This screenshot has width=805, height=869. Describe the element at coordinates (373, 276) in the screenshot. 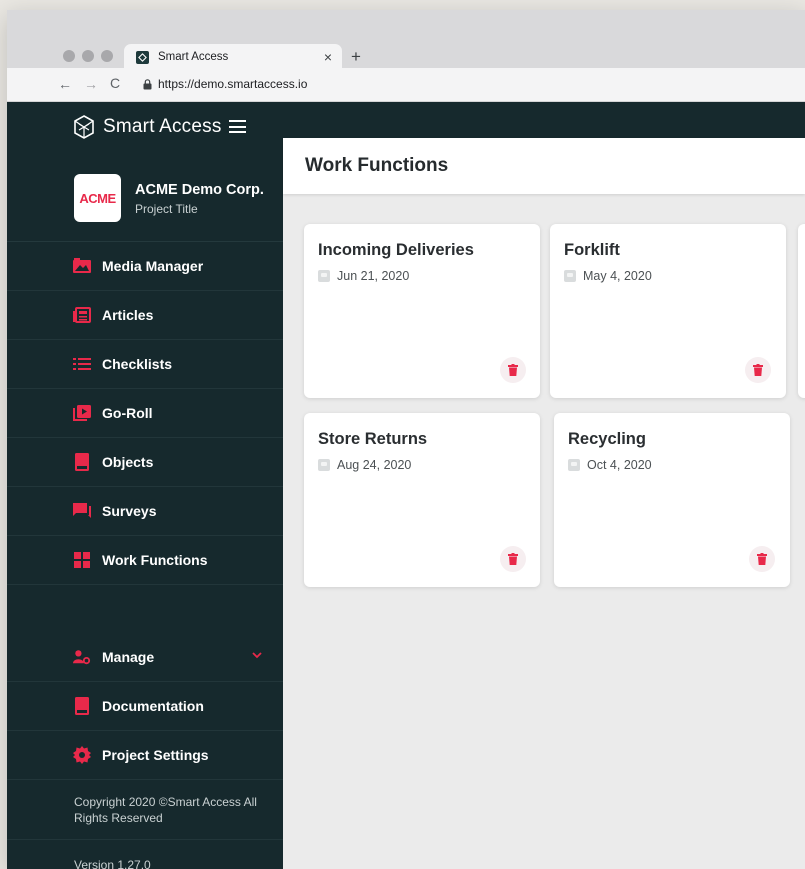

I see `card-date-text: Jun 21, 2020` at that location.